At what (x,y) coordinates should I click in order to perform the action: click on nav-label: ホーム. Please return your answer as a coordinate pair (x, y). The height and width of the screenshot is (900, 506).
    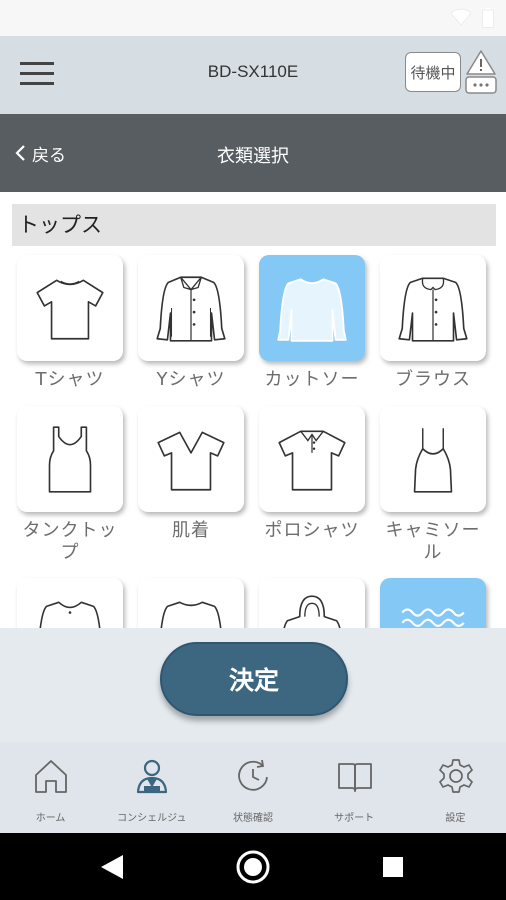
    Looking at the image, I should click on (50, 818).